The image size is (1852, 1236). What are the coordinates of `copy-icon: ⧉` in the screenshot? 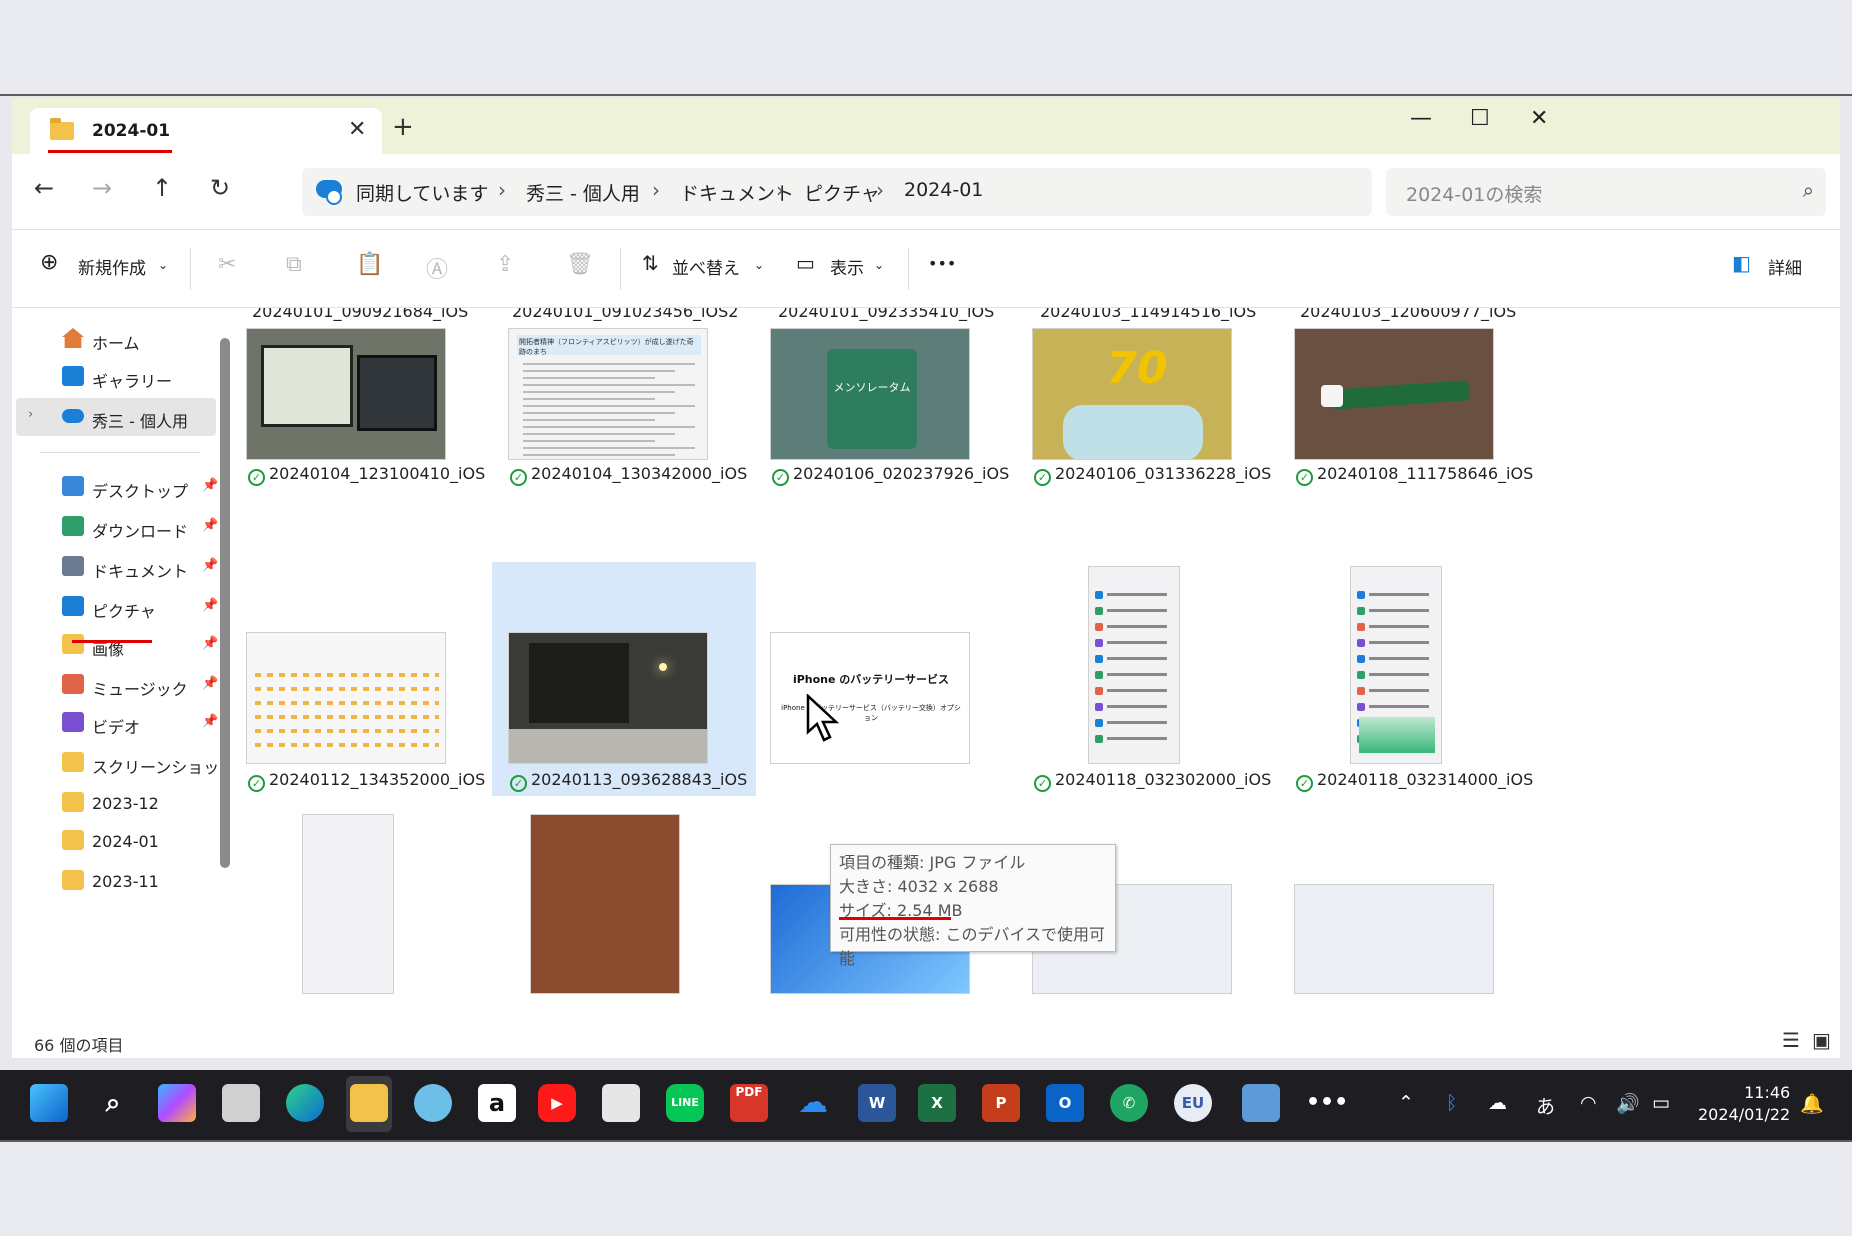 It's located at (294, 264).